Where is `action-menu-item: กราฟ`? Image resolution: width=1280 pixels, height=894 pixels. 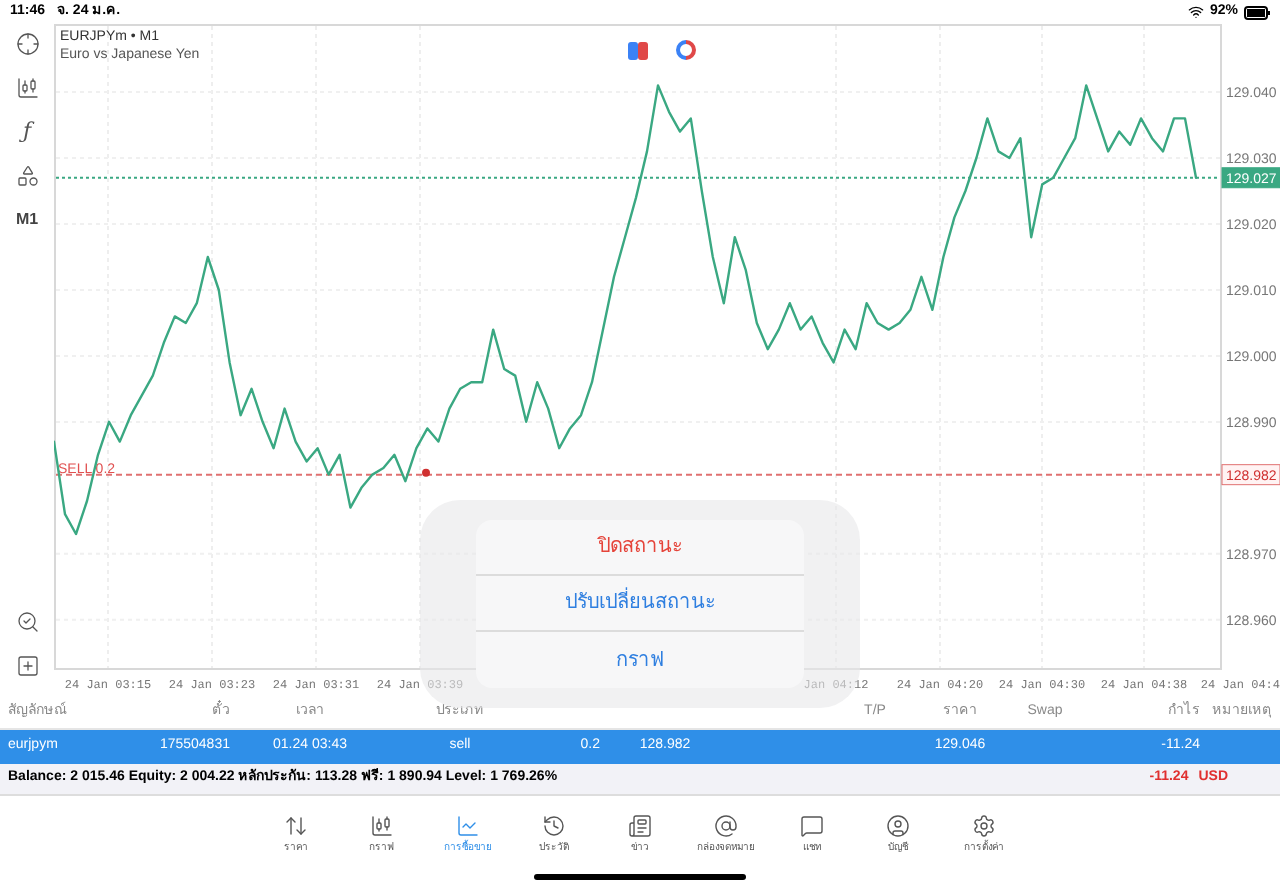 action-menu-item: กราฟ is located at coordinates (640, 660).